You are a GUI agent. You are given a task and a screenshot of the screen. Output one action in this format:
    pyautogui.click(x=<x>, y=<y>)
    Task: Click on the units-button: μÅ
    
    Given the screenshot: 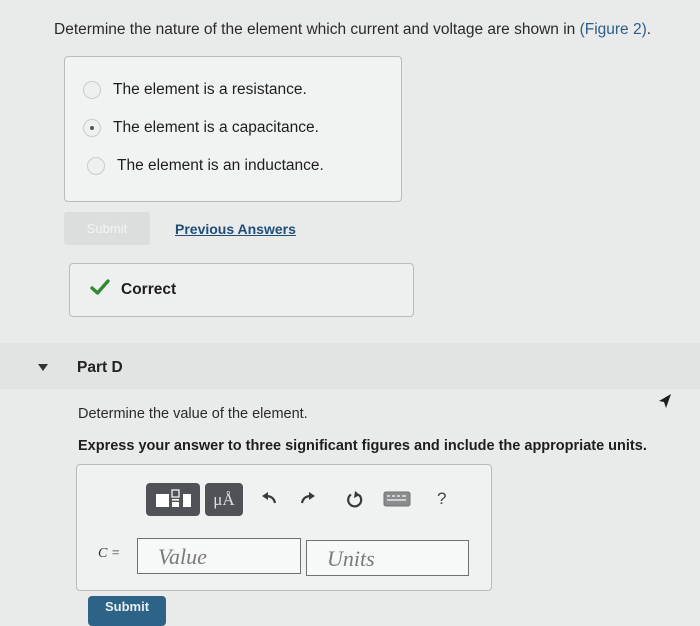 What is the action you would take?
    pyautogui.click(x=224, y=499)
    